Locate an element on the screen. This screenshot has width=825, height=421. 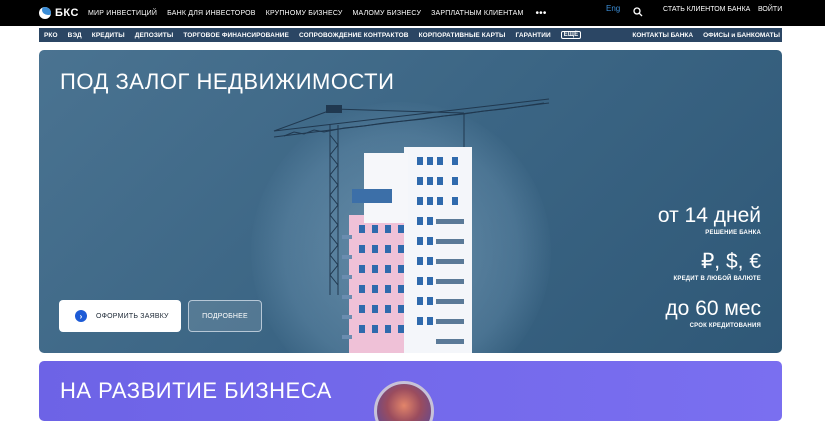
hero-title: ПОД ЗАЛОГ НЕДВИЖИМОСТИ is located at coordinates (227, 81).